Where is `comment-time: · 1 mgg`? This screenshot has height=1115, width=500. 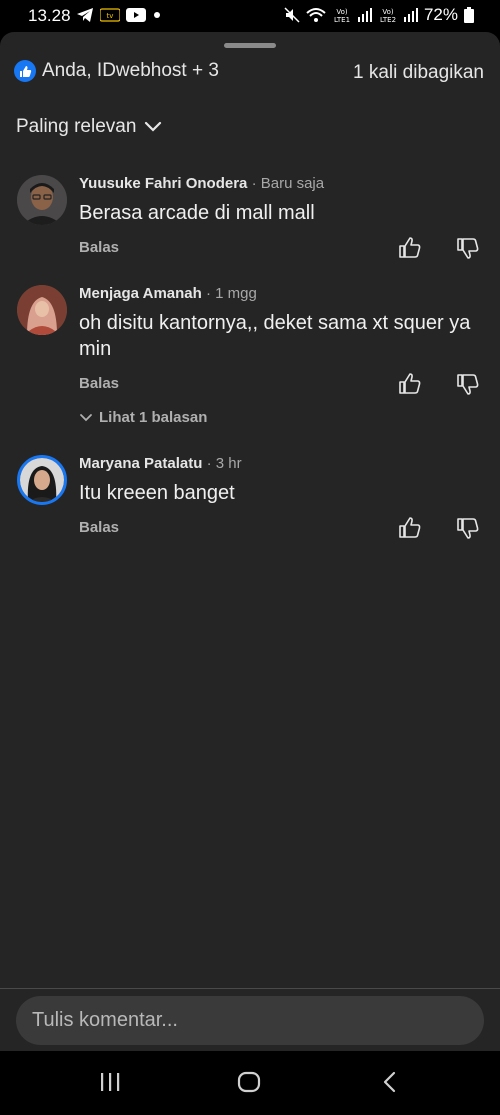
comment-time: · 1 mgg is located at coordinates (231, 293).